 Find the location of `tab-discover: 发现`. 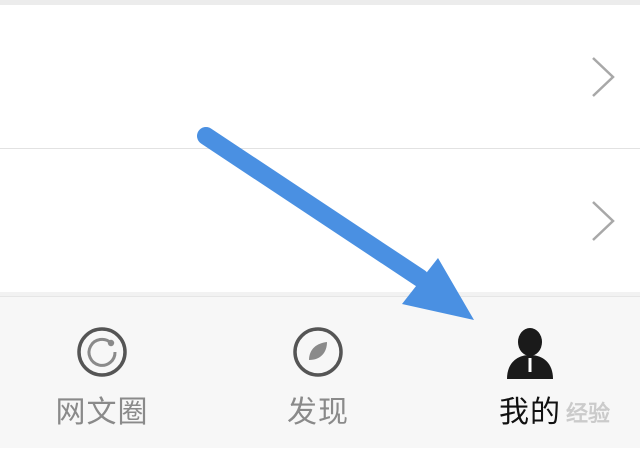

tab-discover: 发现 is located at coordinates (318, 373).